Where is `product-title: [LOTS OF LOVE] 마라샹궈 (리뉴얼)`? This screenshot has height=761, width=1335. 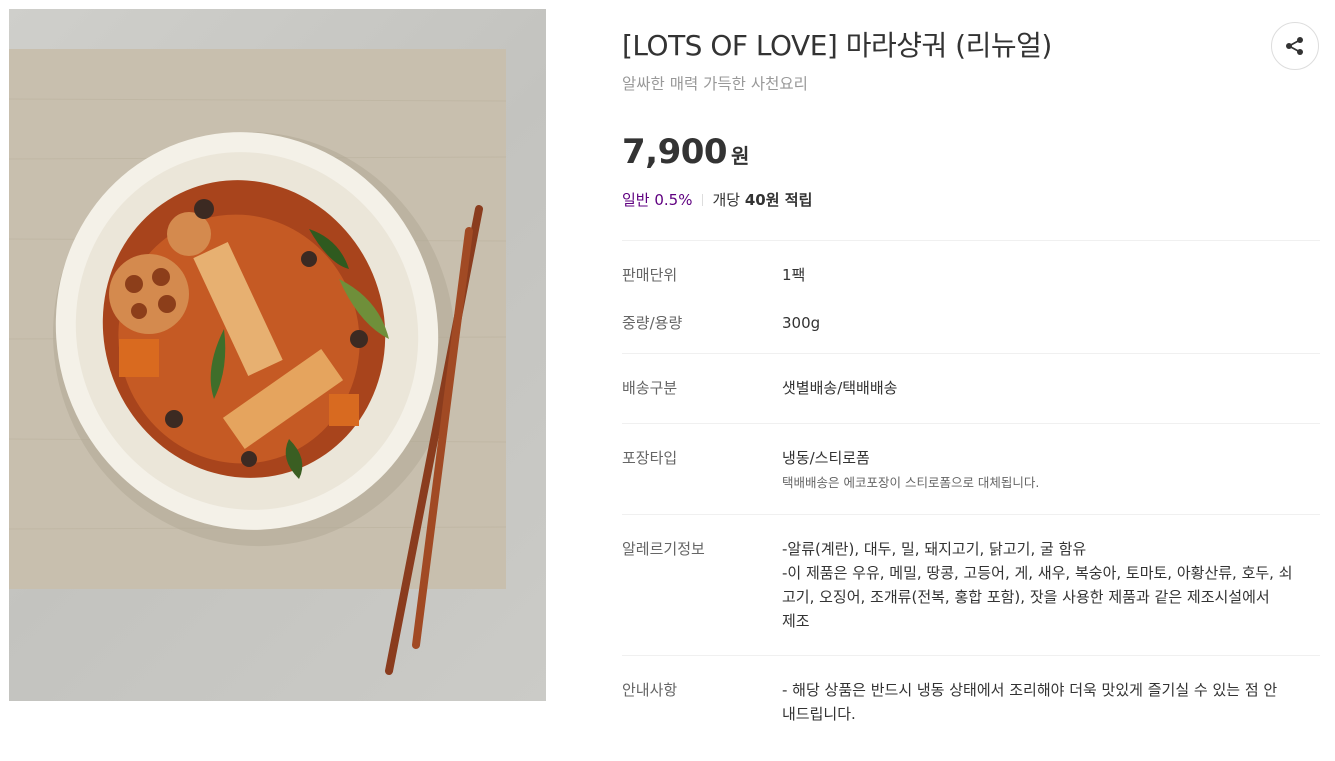
product-title: [LOTS OF LOVE] 마라샹궈 (리뉴얼) is located at coordinates (837, 45).